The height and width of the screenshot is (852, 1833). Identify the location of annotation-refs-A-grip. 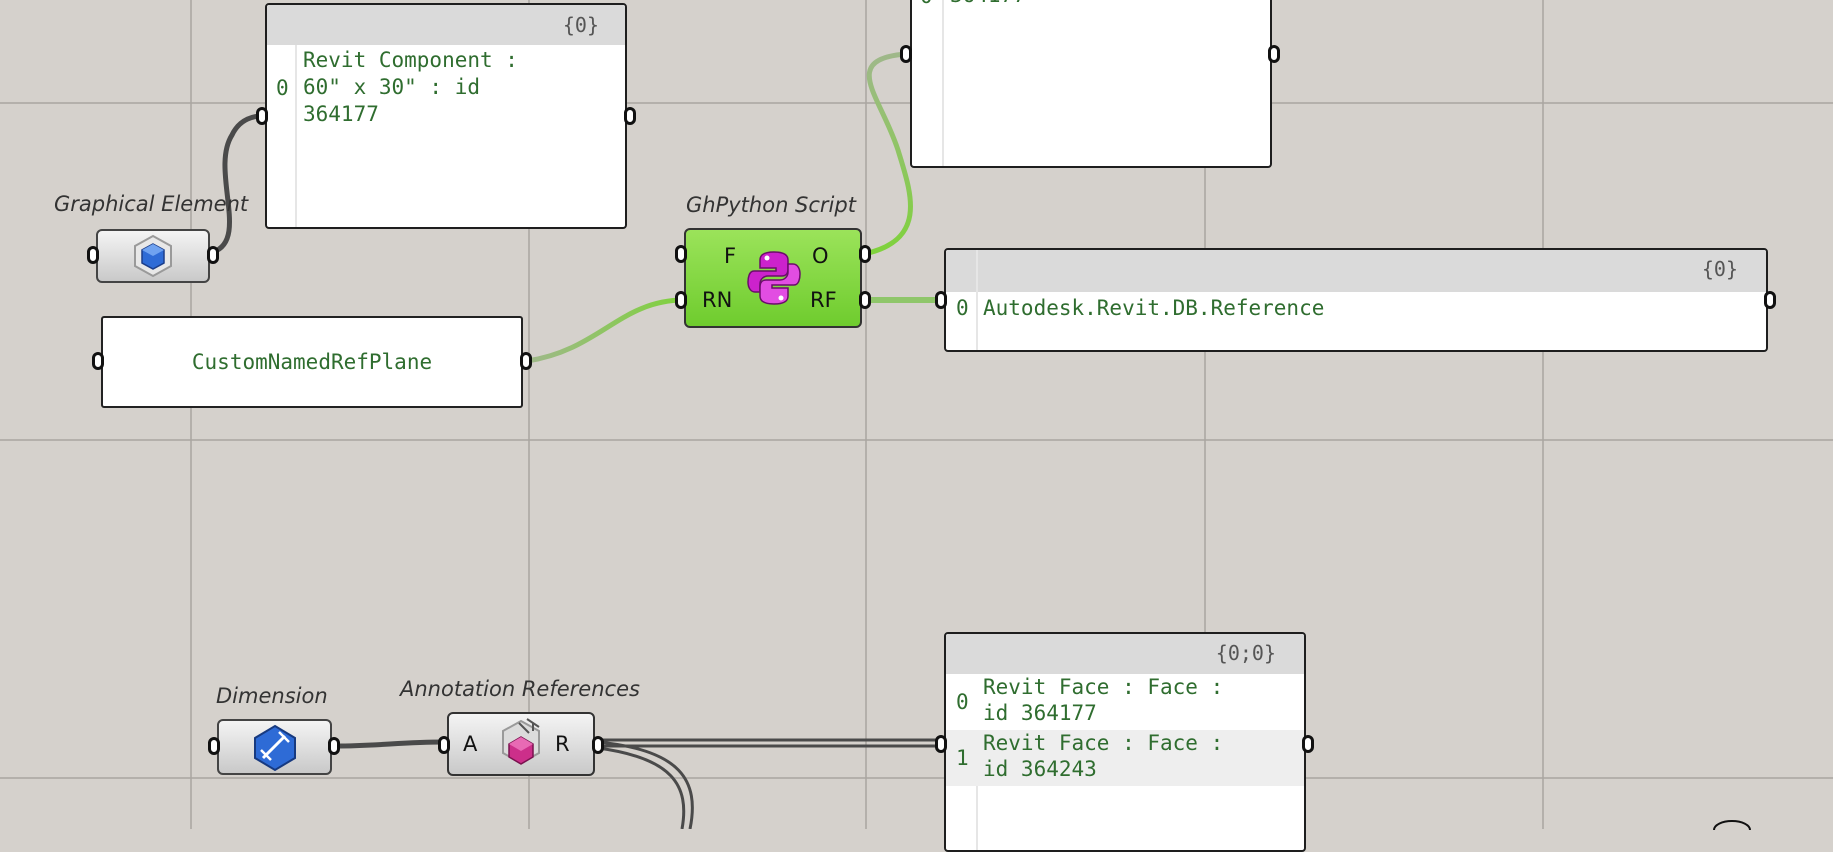
(444, 745).